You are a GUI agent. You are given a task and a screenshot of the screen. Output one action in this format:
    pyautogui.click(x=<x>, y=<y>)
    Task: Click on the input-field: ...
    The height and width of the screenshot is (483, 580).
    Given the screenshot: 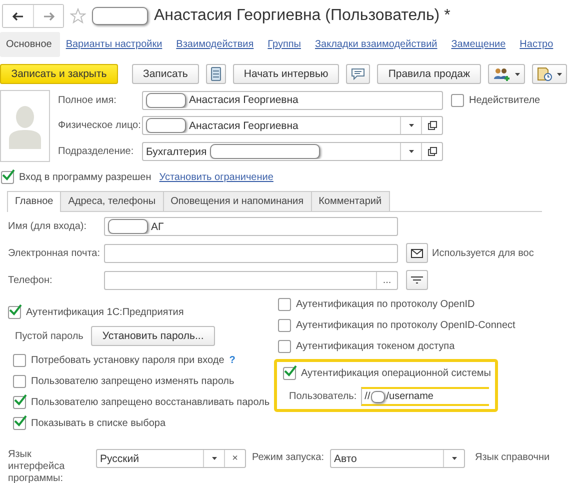 What is the action you would take?
    pyautogui.click(x=251, y=280)
    